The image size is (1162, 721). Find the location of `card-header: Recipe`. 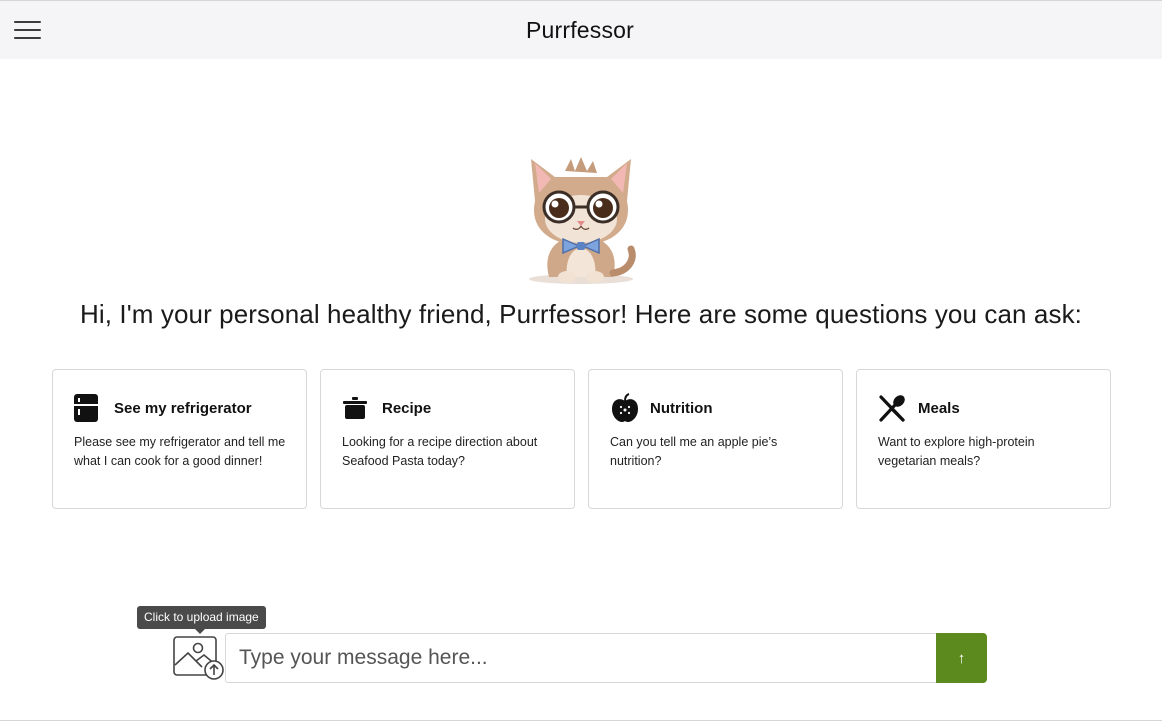

card-header: Recipe is located at coordinates (448, 408).